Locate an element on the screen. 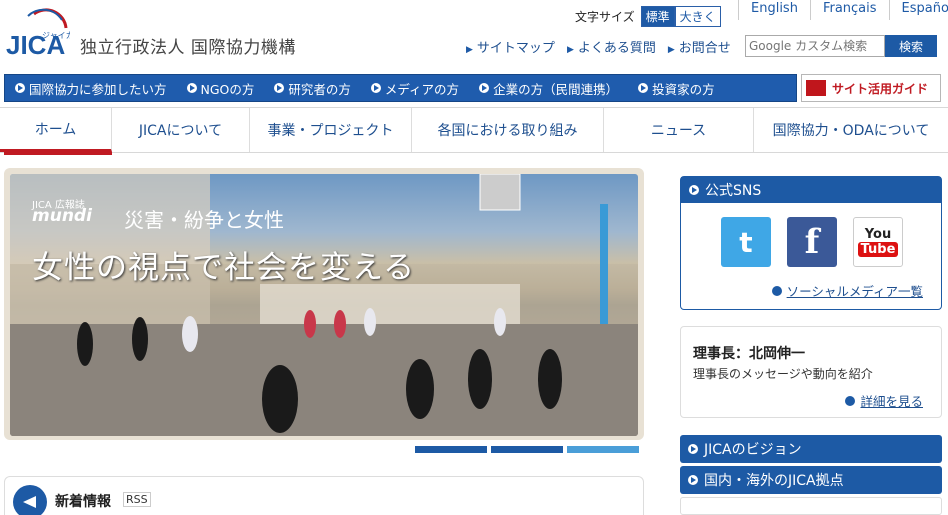 The width and height of the screenshot is (948, 515). language-links: English Français Español is located at coordinates (843, 10).